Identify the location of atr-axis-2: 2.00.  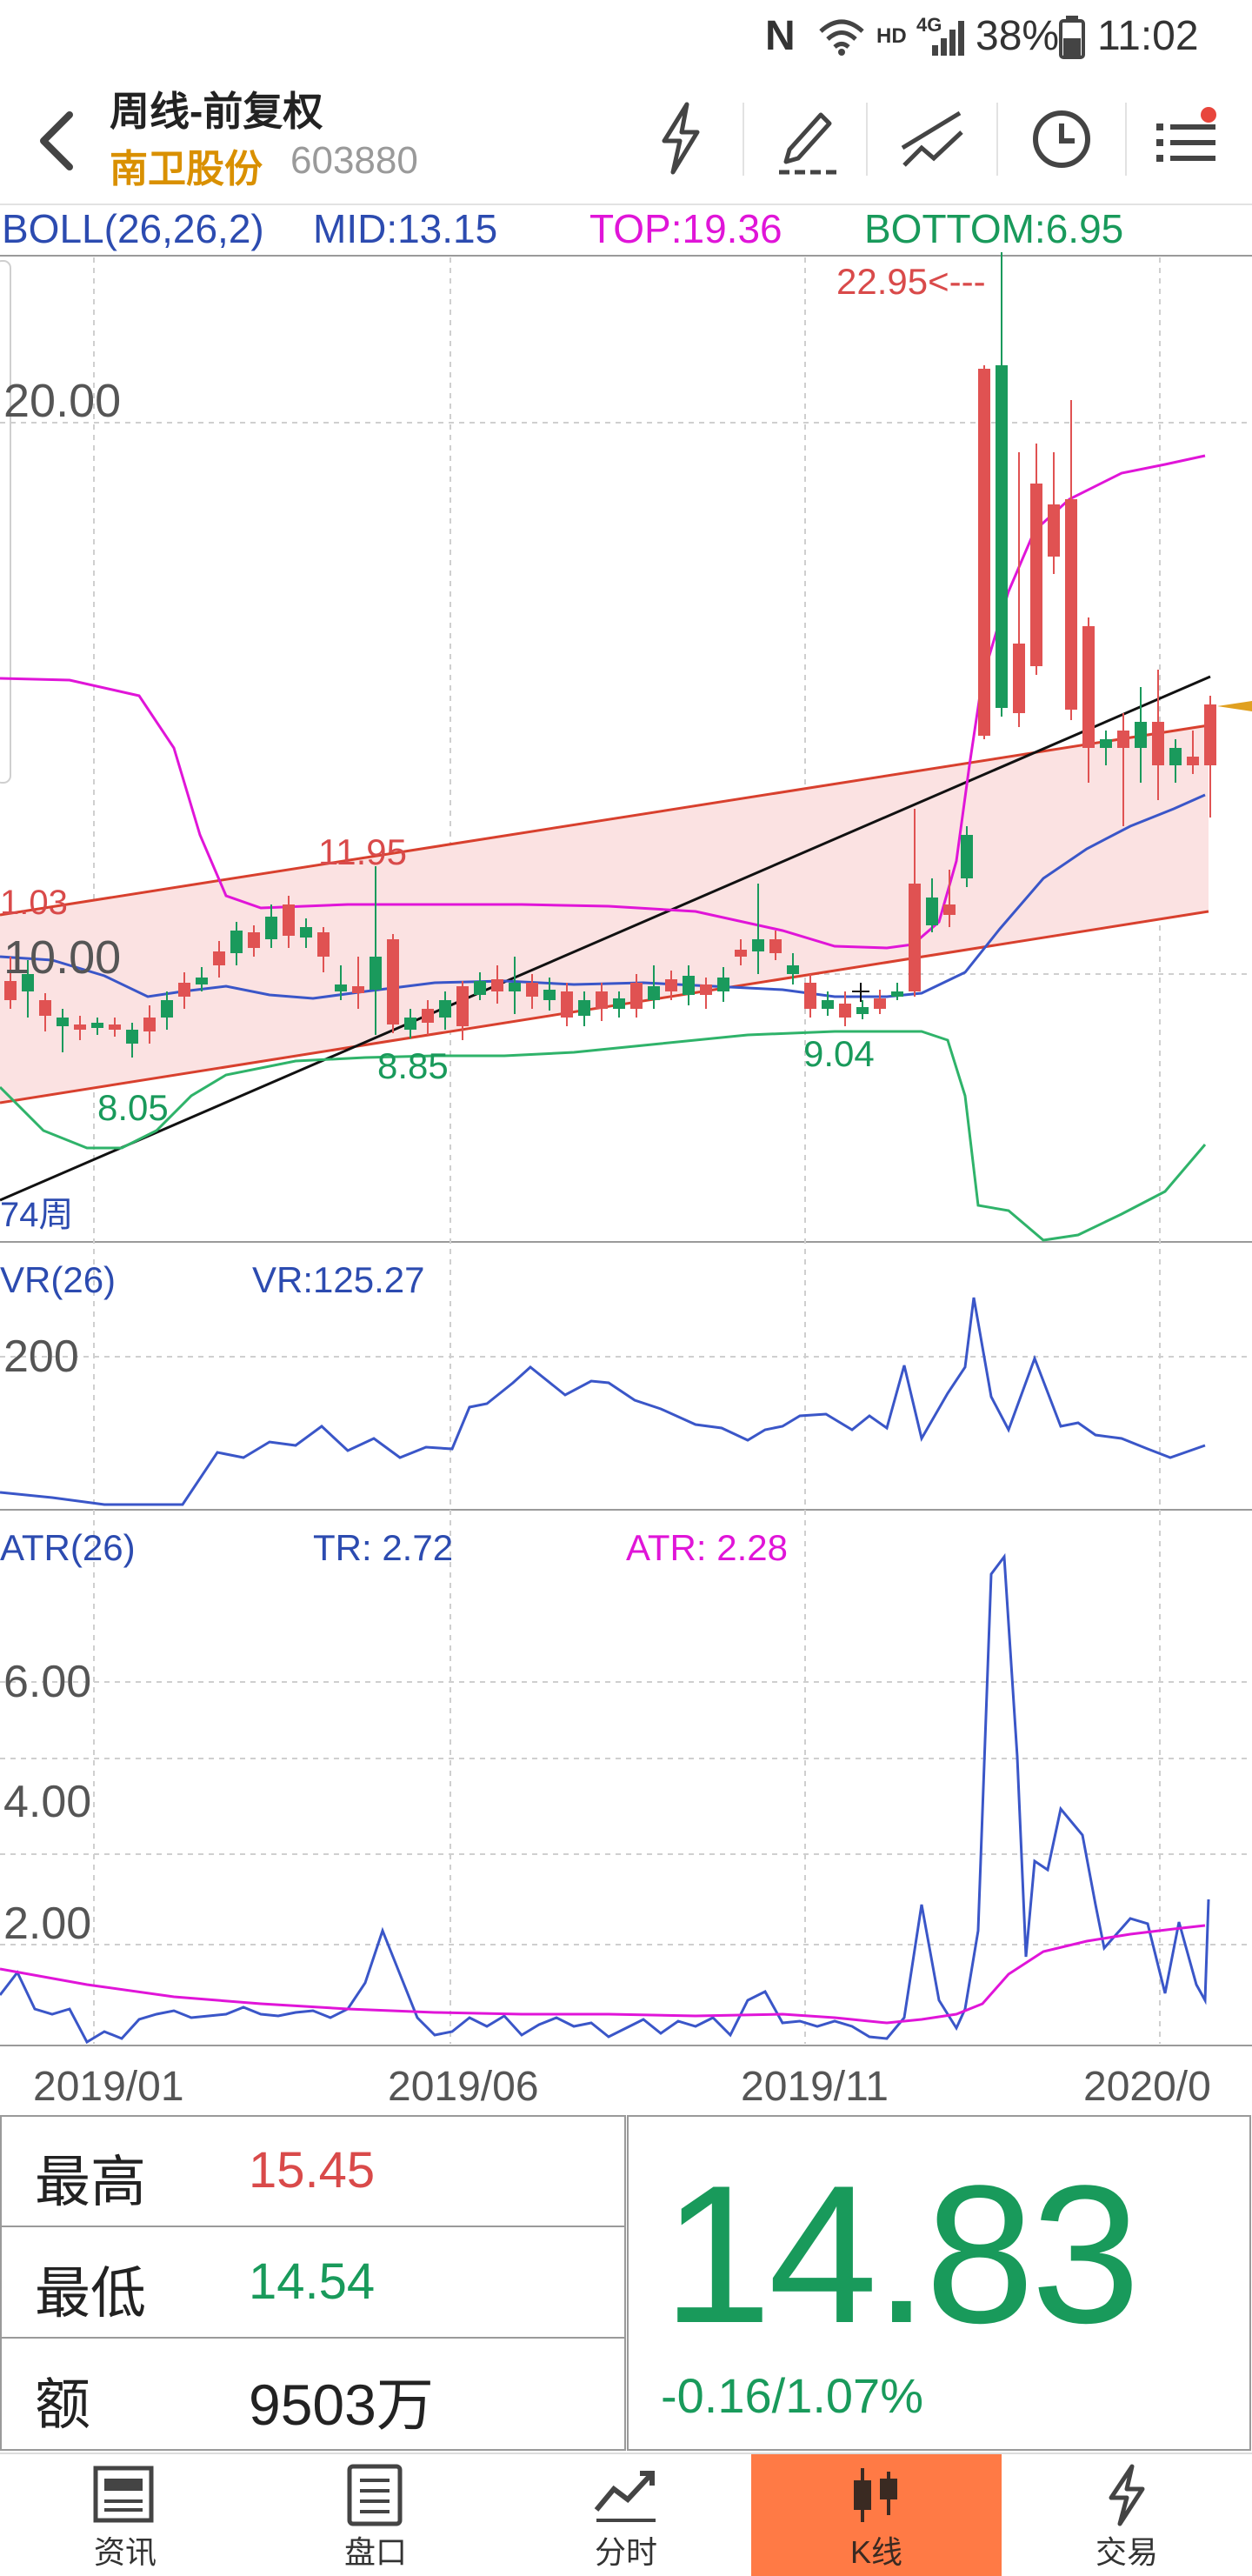
(48, 1924).